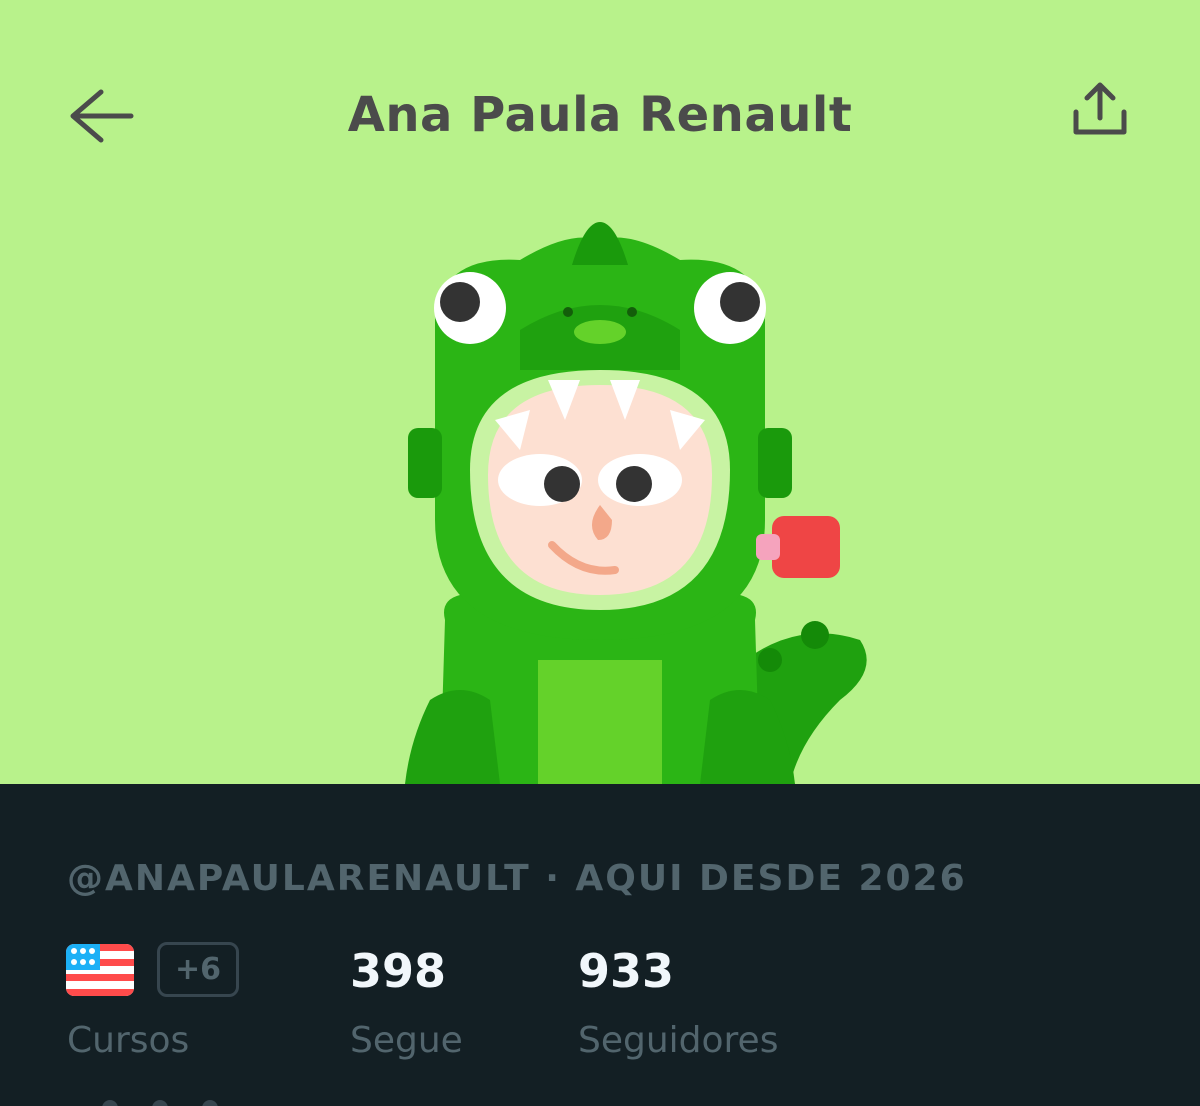 The height and width of the screenshot is (1106, 1200). What do you see at coordinates (198, 969) in the screenshot?
I see `more-courses-badge: +6` at bounding box center [198, 969].